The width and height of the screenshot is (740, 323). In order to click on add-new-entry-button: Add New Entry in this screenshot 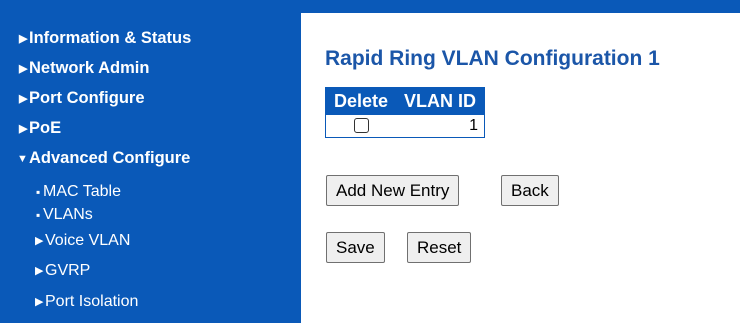, I will do `click(393, 190)`.